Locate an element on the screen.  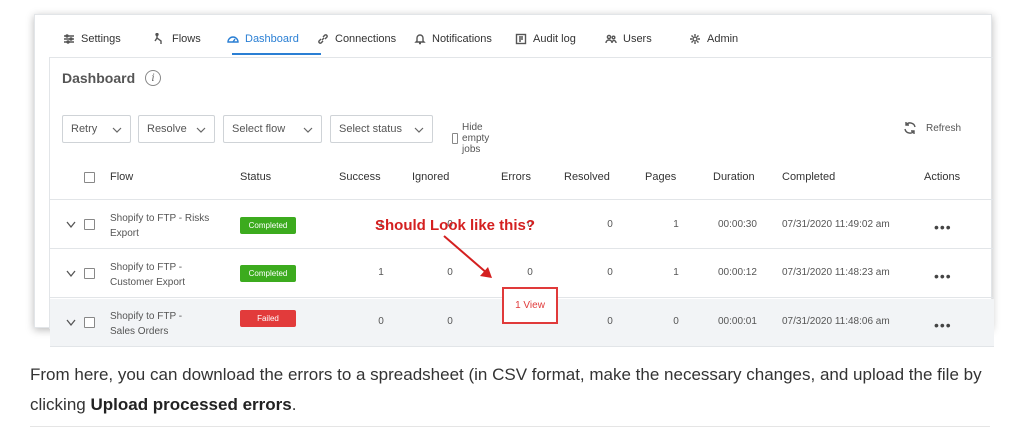
col-resolved: Resolved is located at coordinates (587, 177).